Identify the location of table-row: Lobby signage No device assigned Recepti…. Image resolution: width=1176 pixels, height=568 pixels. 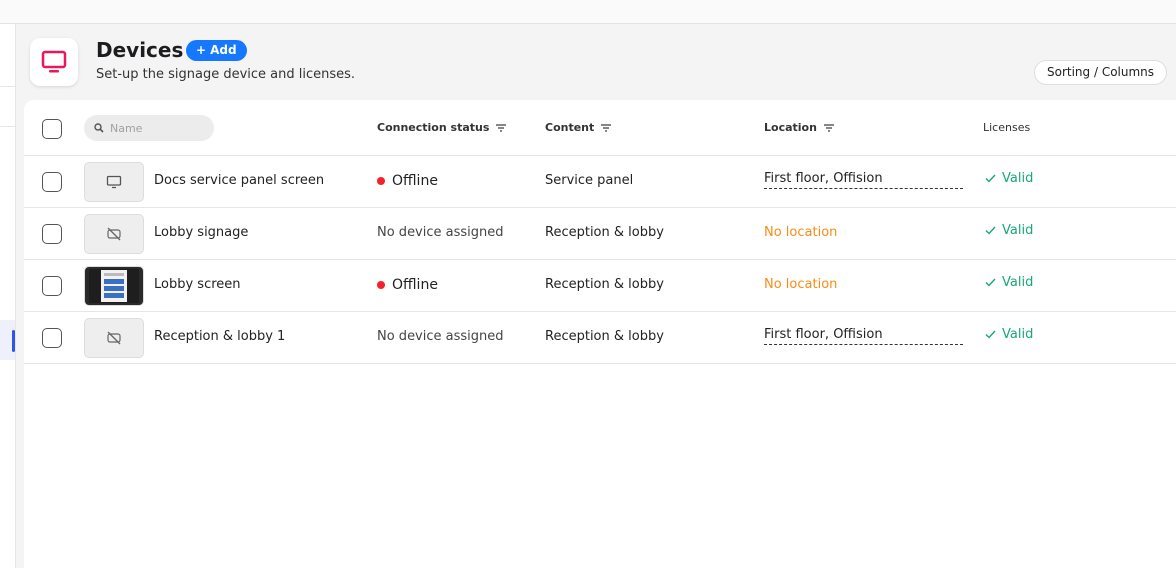
(600, 234).